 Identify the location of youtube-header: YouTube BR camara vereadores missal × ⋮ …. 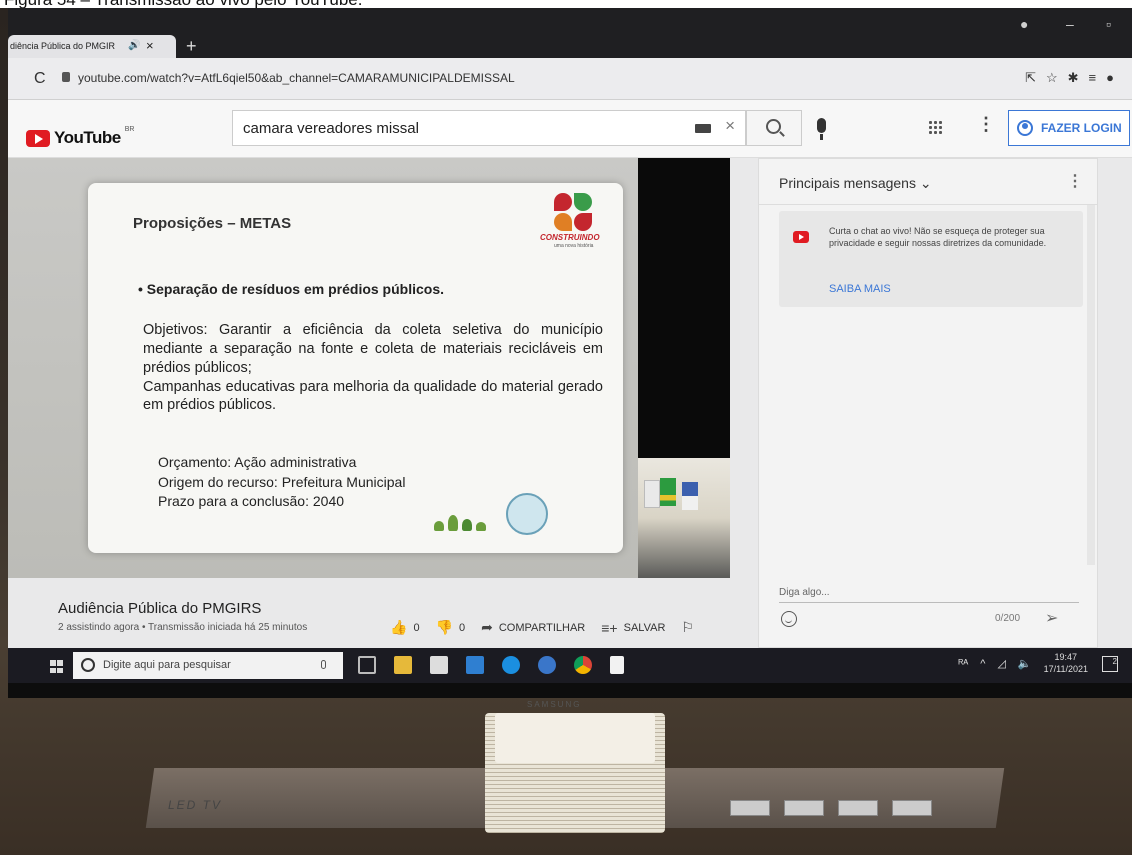
(570, 129).